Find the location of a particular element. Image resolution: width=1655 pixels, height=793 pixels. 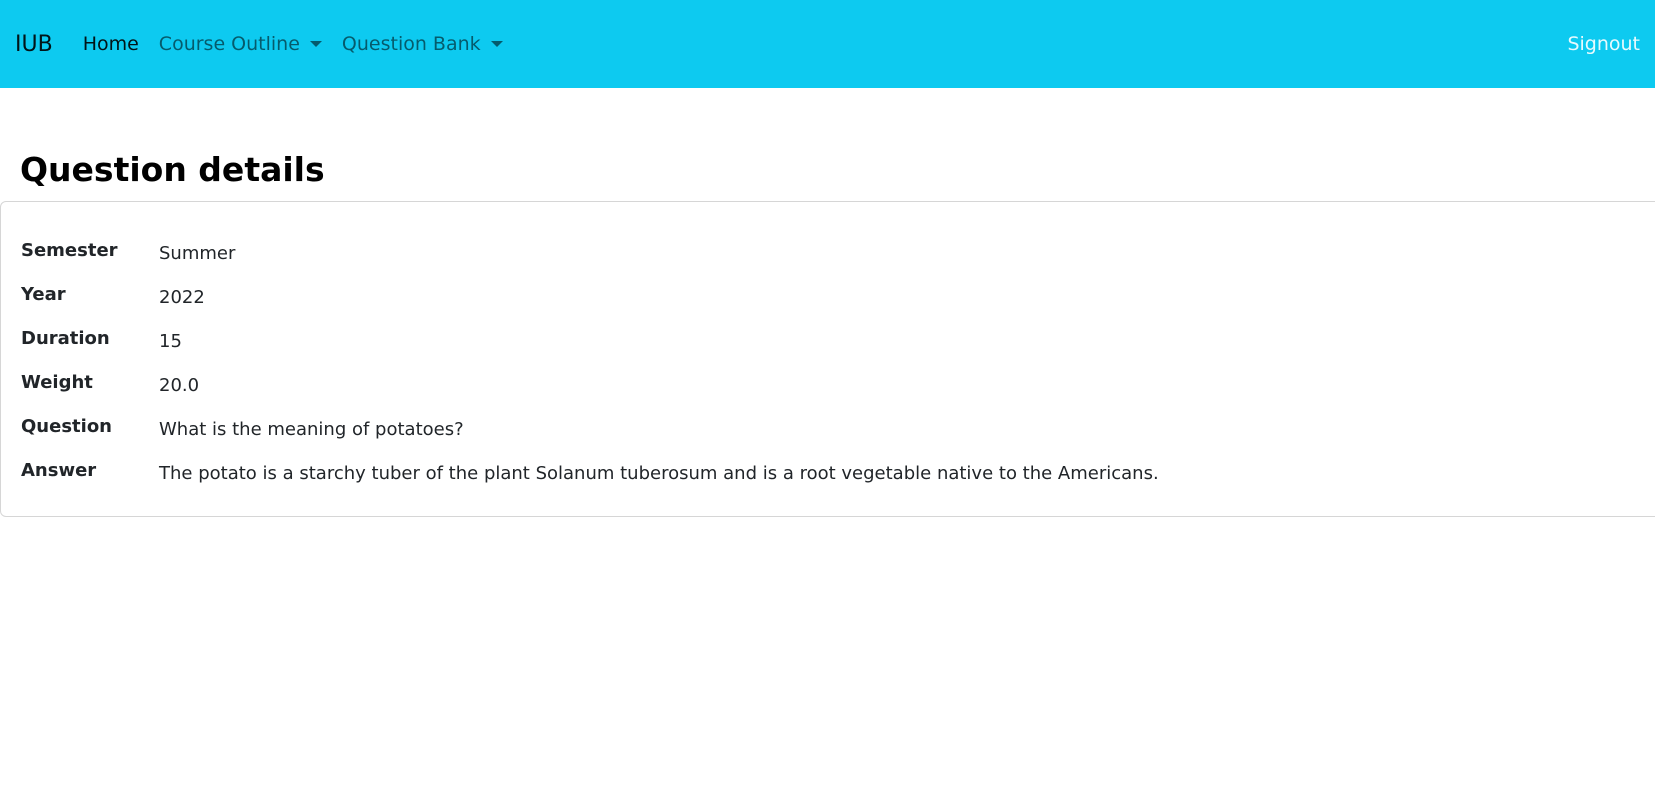

page-title: Question details is located at coordinates (172, 169).